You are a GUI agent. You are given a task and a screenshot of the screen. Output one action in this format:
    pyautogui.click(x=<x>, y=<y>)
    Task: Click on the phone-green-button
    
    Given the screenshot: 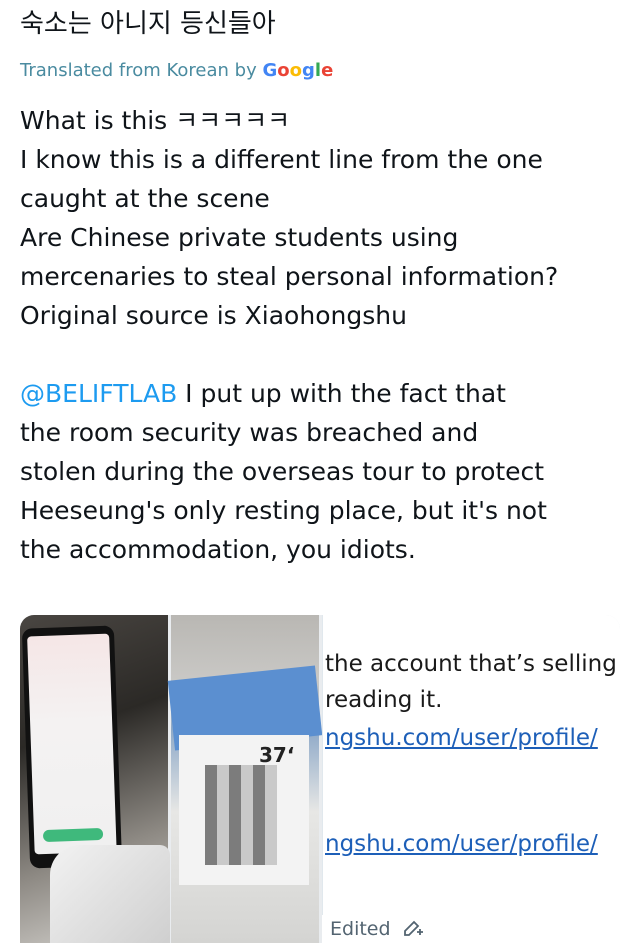 What is the action you would take?
    pyautogui.click(x=73, y=835)
    